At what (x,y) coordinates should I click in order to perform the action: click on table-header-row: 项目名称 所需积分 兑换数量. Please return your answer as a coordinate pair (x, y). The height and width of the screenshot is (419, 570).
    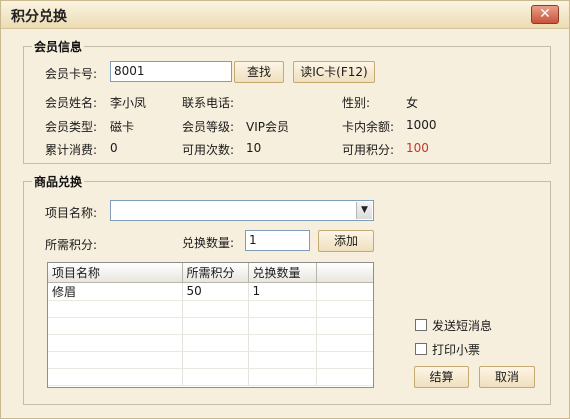
    Looking at the image, I should click on (210, 273).